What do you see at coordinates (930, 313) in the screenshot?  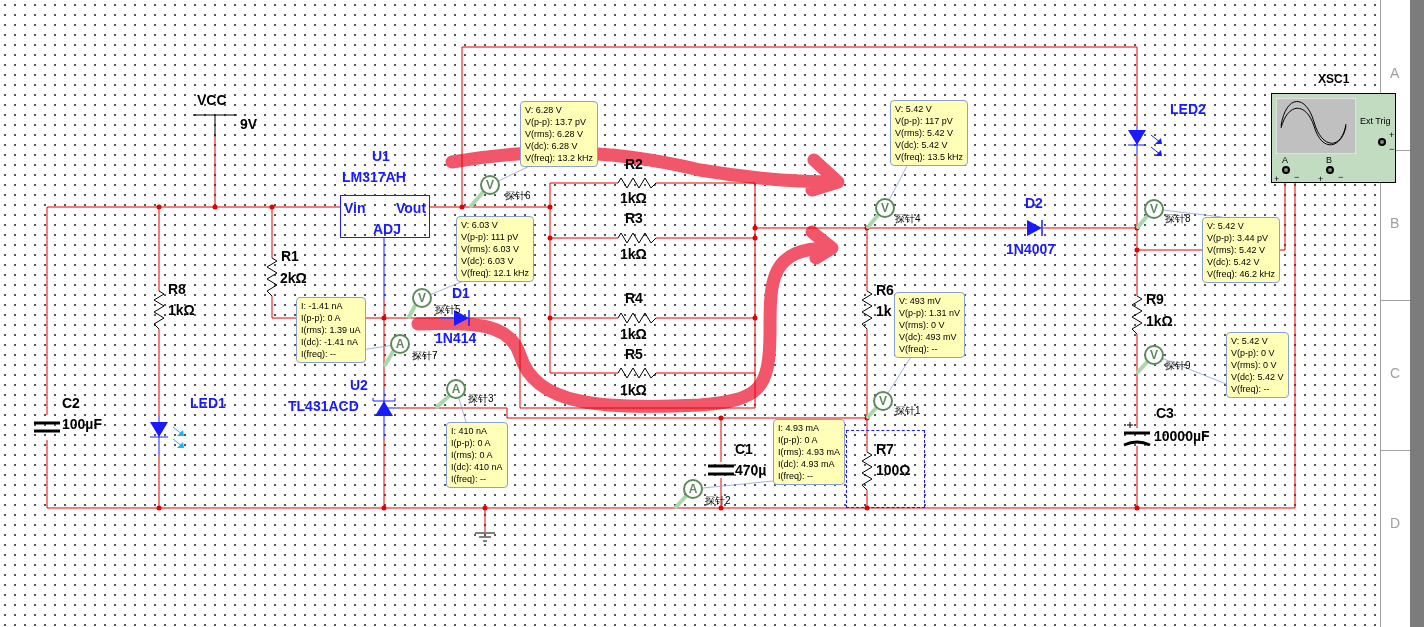 I see `reading-text: V(p-p): 1.31 nV` at bounding box center [930, 313].